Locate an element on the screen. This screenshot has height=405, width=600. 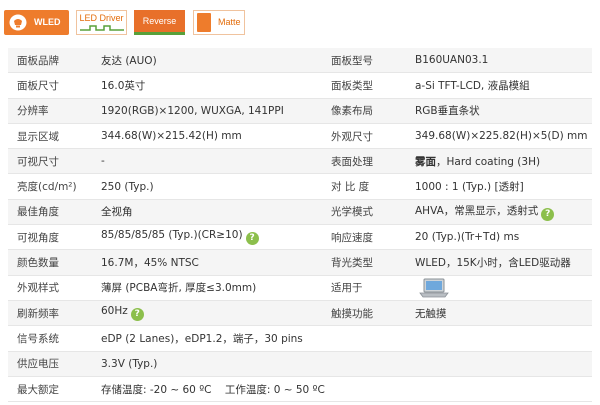
table-row: 刷新频率 60Hz? 触摸功能 无触摸 is located at coordinates (300, 313).